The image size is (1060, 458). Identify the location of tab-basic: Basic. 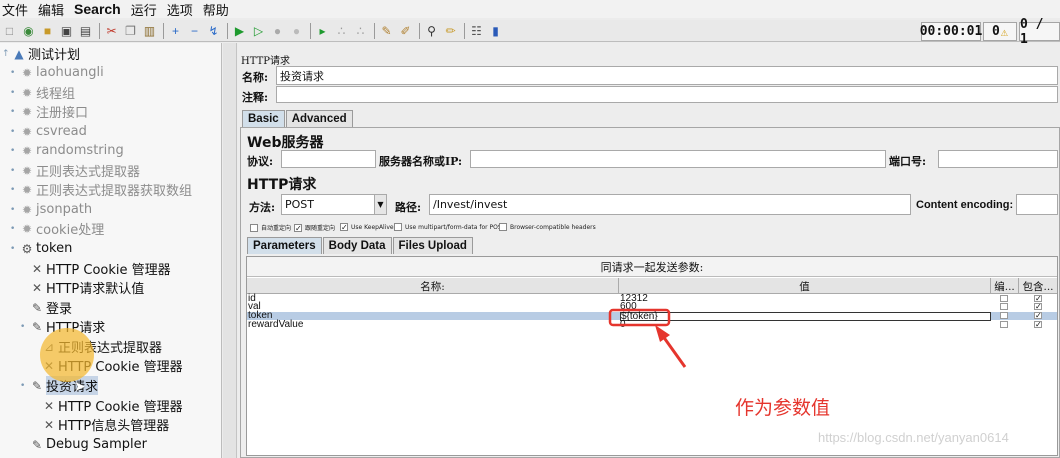
(263, 118).